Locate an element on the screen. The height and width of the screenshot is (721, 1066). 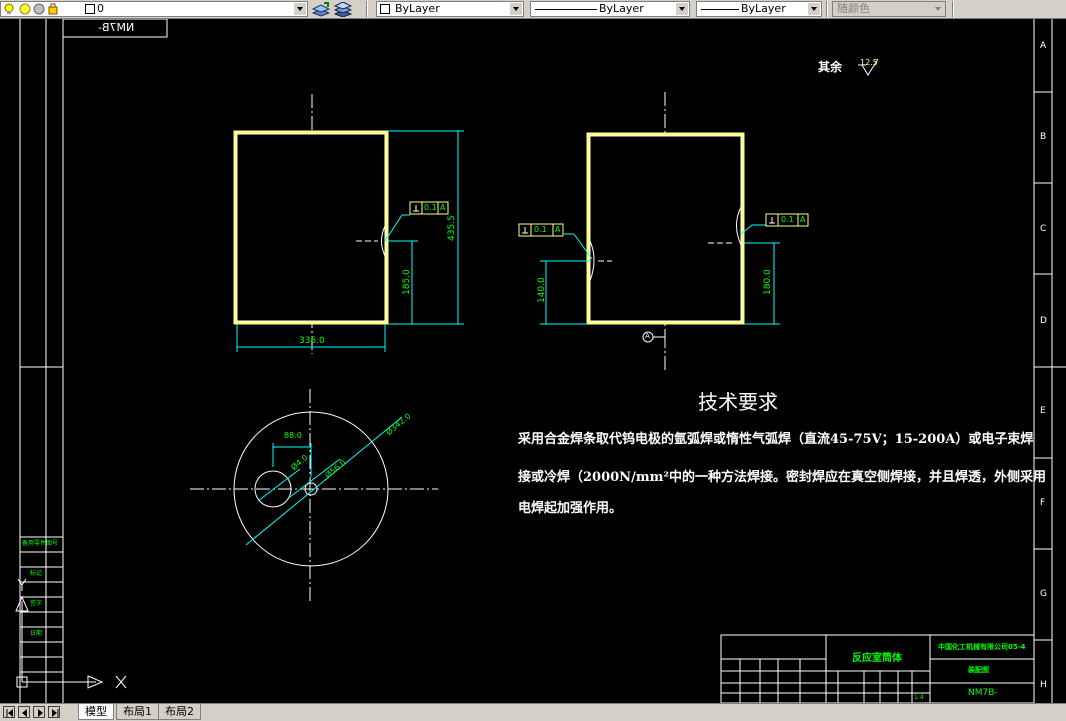
tb-part-name: 反应室筒体 is located at coordinates (877, 658).